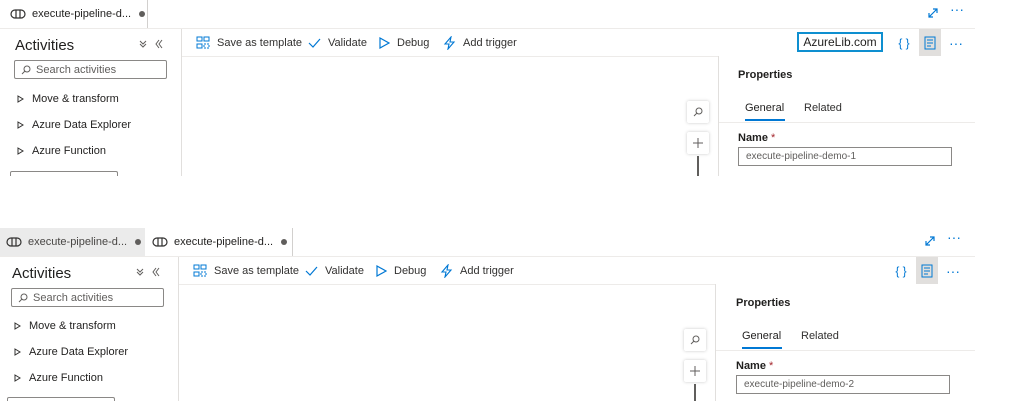  What do you see at coordinates (799, 384) in the screenshot?
I see `name-value: execute-pipeline-demo-2` at bounding box center [799, 384].